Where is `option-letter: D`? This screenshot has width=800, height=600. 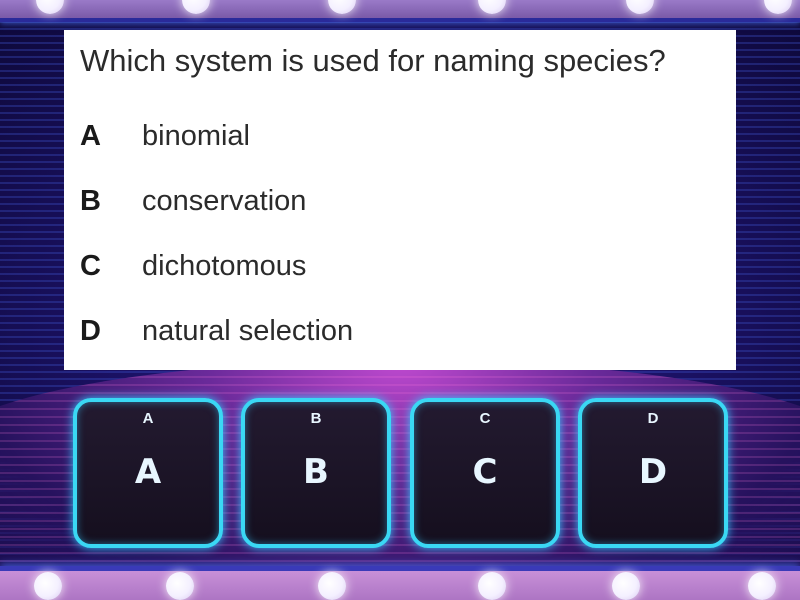 option-letter: D is located at coordinates (90, 331).